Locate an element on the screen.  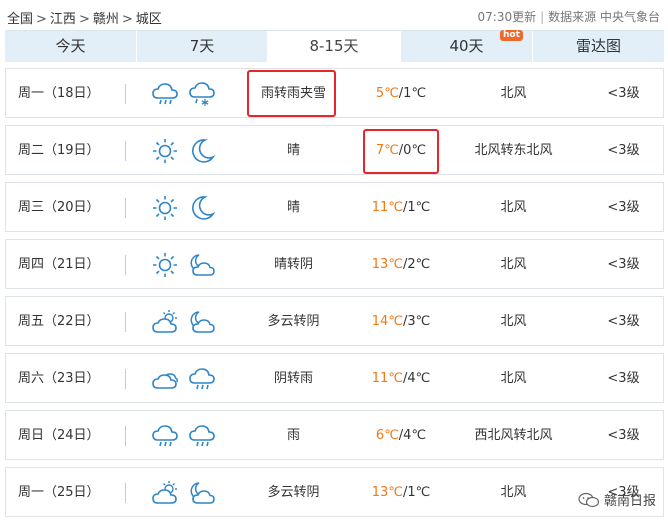
tab-40-days: 40天 hot is located at coordinates (467, 46).